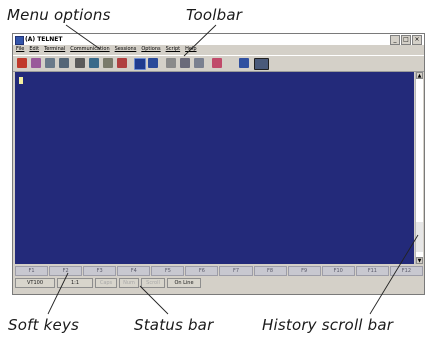 The height and width of the screenshot is (346, 427). What do you see at coordinates (270, 271) in the screenshot?
I see `soft-key-f8: F8` at bounding box center [270, 271].